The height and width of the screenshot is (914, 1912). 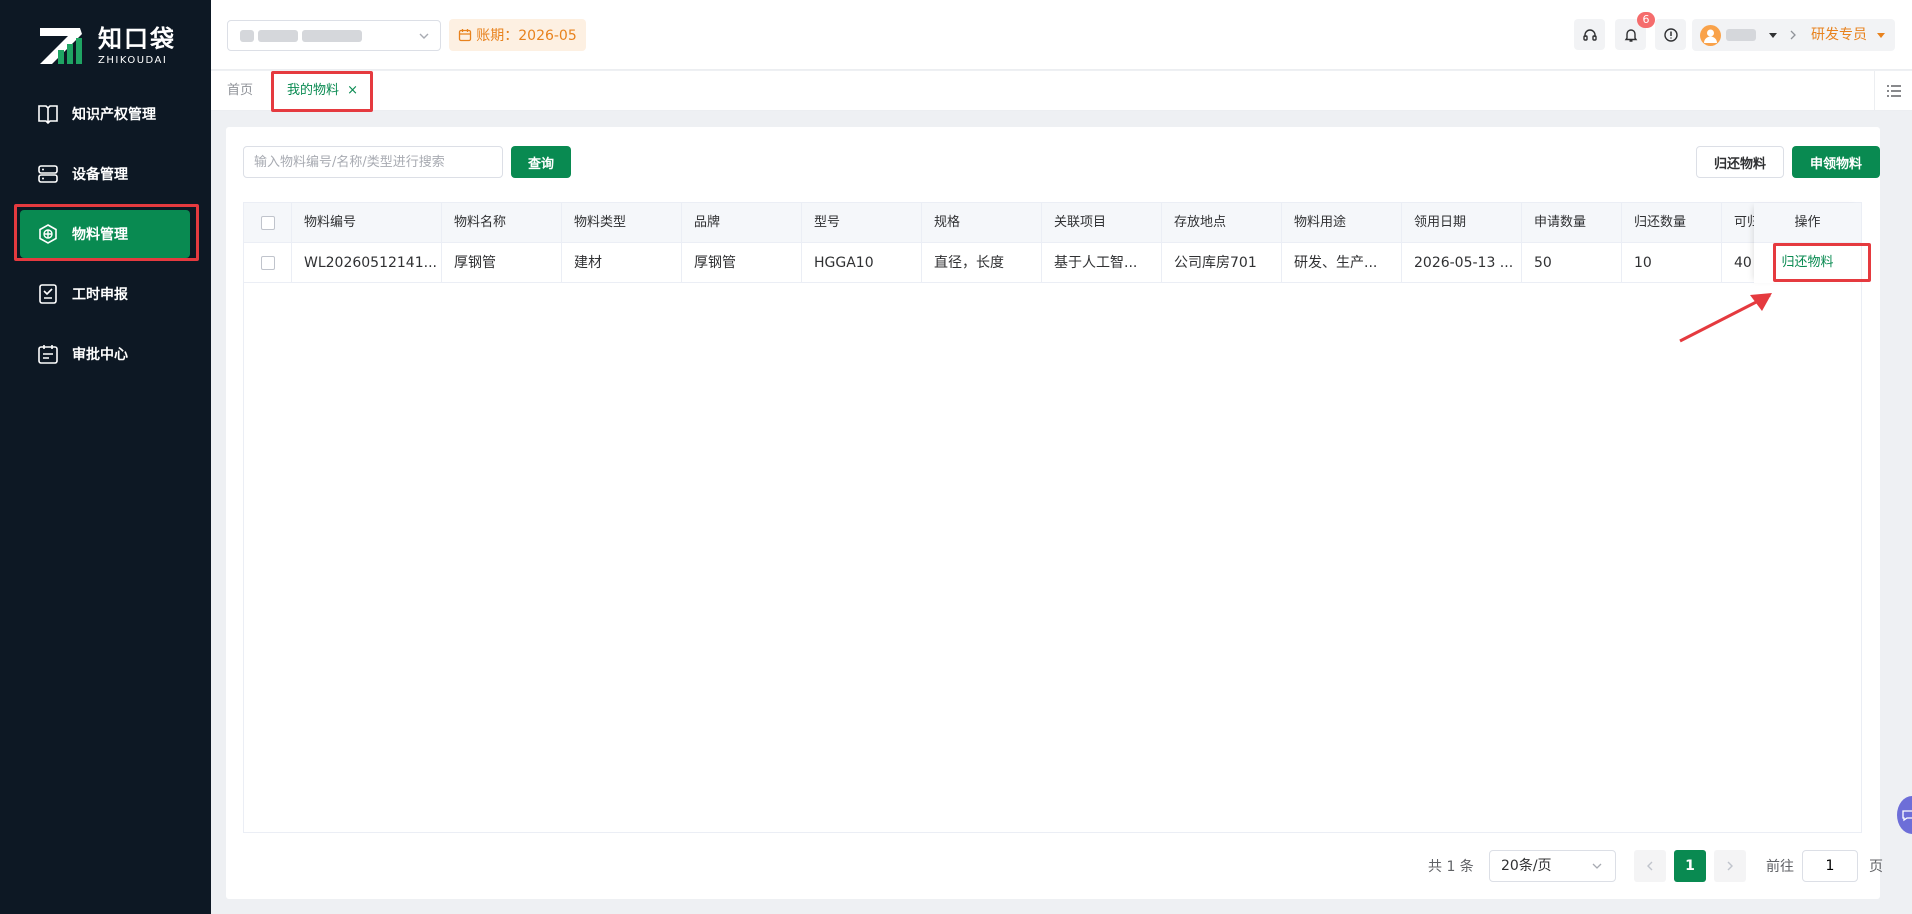 I want to click on calendar-check-icon, so click(x=48, y=354).